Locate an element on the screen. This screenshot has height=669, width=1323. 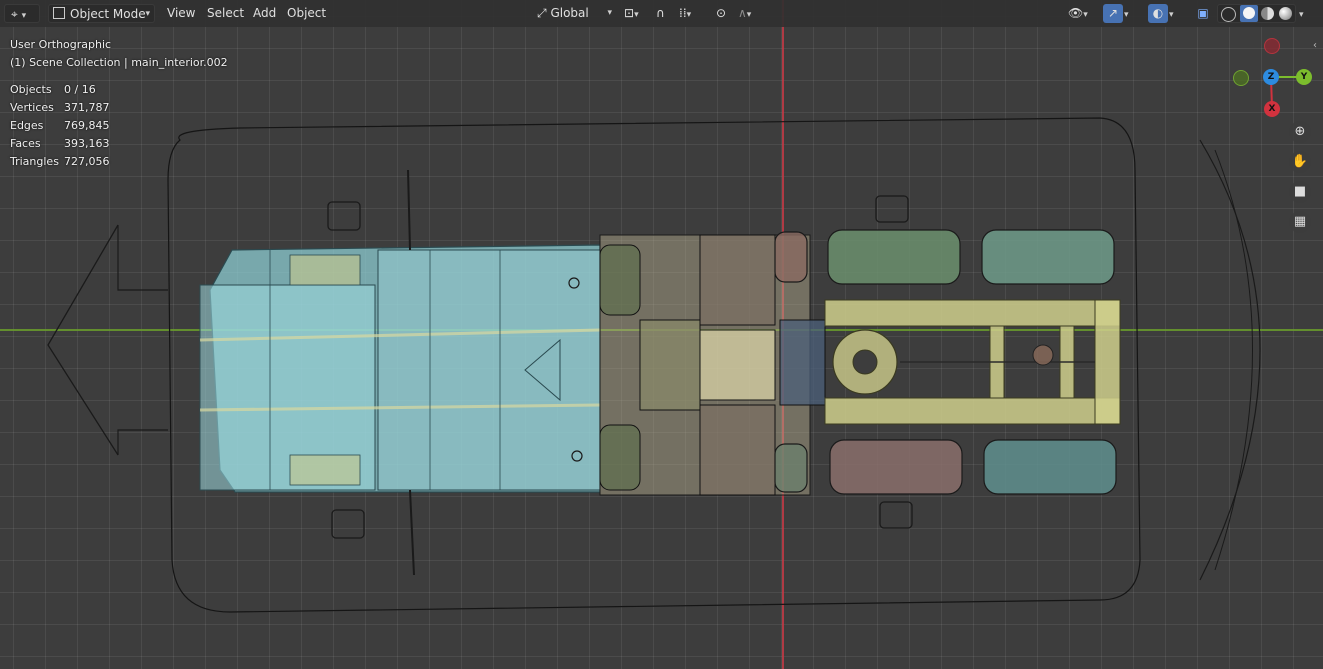
proportional-editing-toggle: ⊙ is located at coordinates (725, 13).